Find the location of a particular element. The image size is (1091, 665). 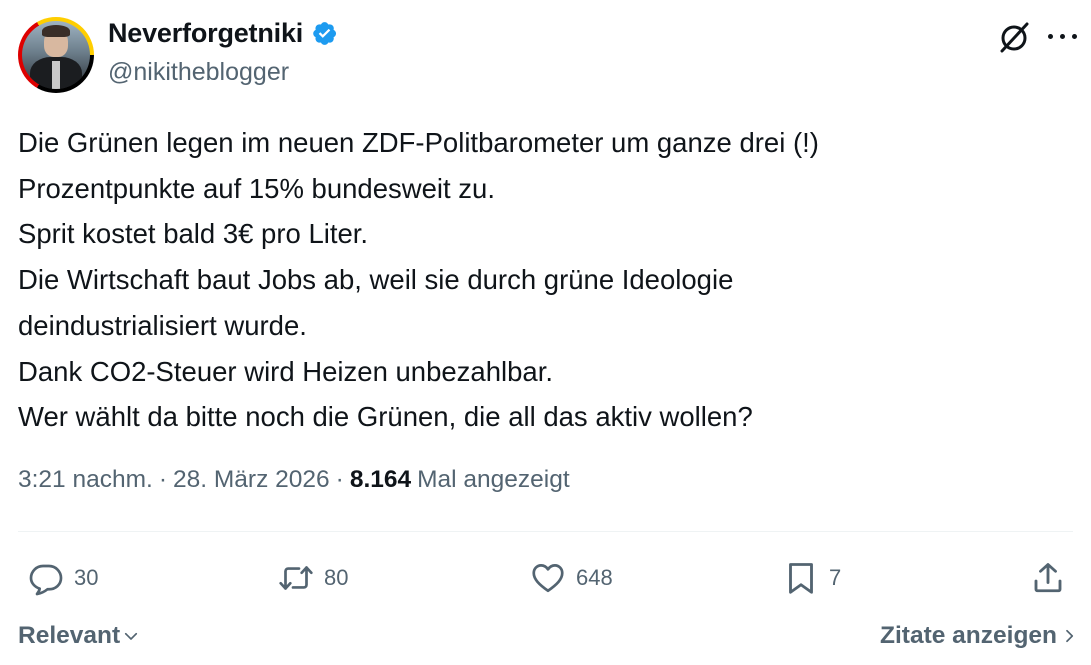

grok-icon is located at coordinates (1014, 38).